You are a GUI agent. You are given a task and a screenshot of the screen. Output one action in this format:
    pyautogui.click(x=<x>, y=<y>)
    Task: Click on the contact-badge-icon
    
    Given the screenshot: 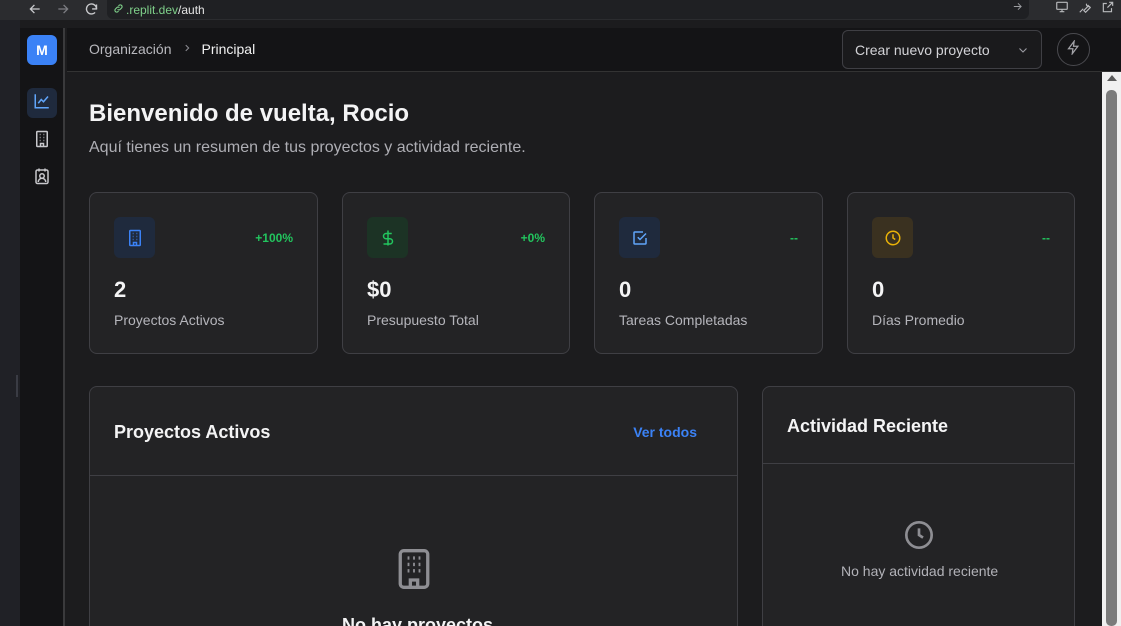 What is the action you would take?
    pyautogui.click(x=42, y=178)
    